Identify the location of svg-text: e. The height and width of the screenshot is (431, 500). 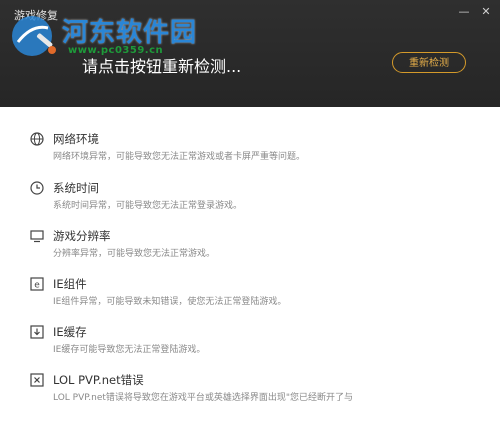
(37, 286).